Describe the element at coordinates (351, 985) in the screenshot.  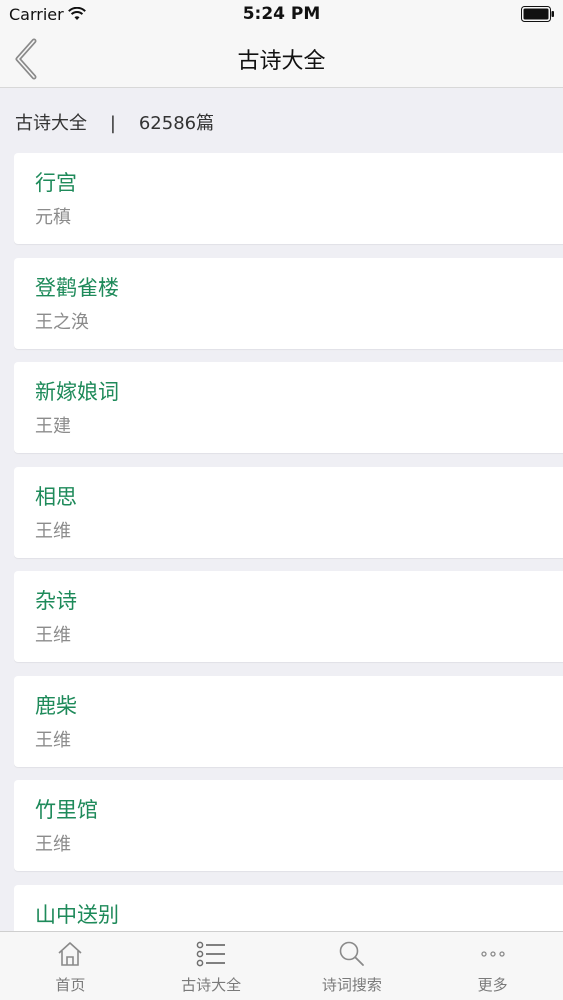
I see `tab-search-label: 诗词搜索` at that location.